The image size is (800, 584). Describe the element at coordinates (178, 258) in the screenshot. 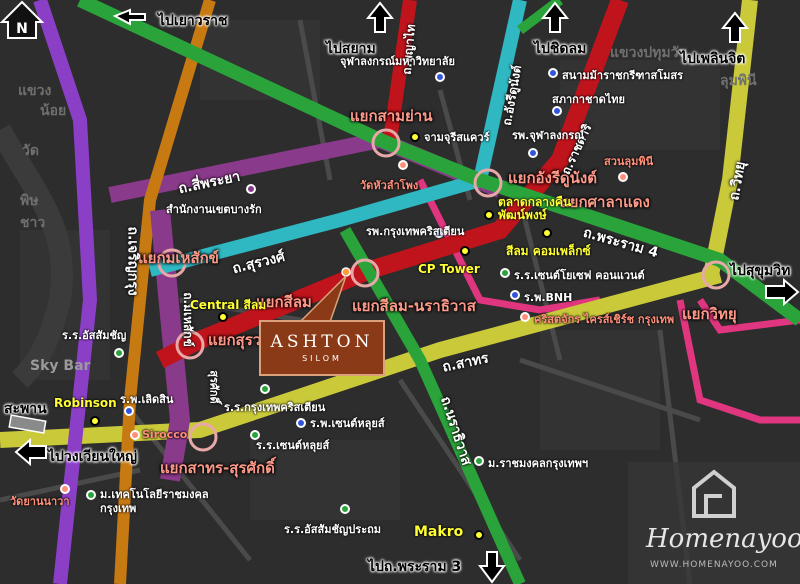

I see `intersection-mahesak: แยกมเหสักข์` at that location.